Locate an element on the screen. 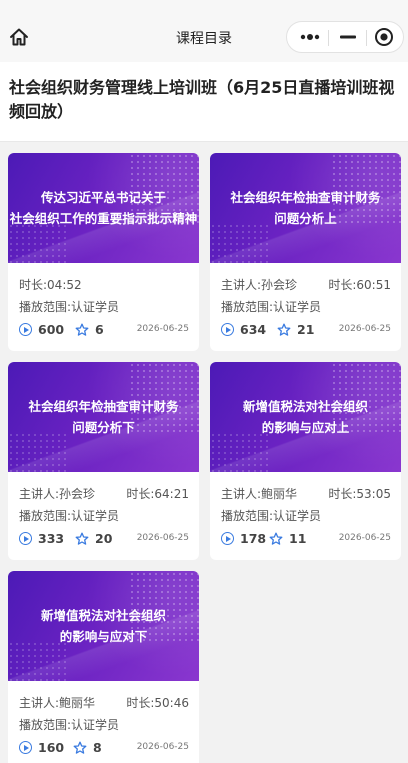 This screenshot has width=408, height=763. course-cover: 社会组织年检抽查审计财务 问题分析上 is located at coordinates (305, 208).